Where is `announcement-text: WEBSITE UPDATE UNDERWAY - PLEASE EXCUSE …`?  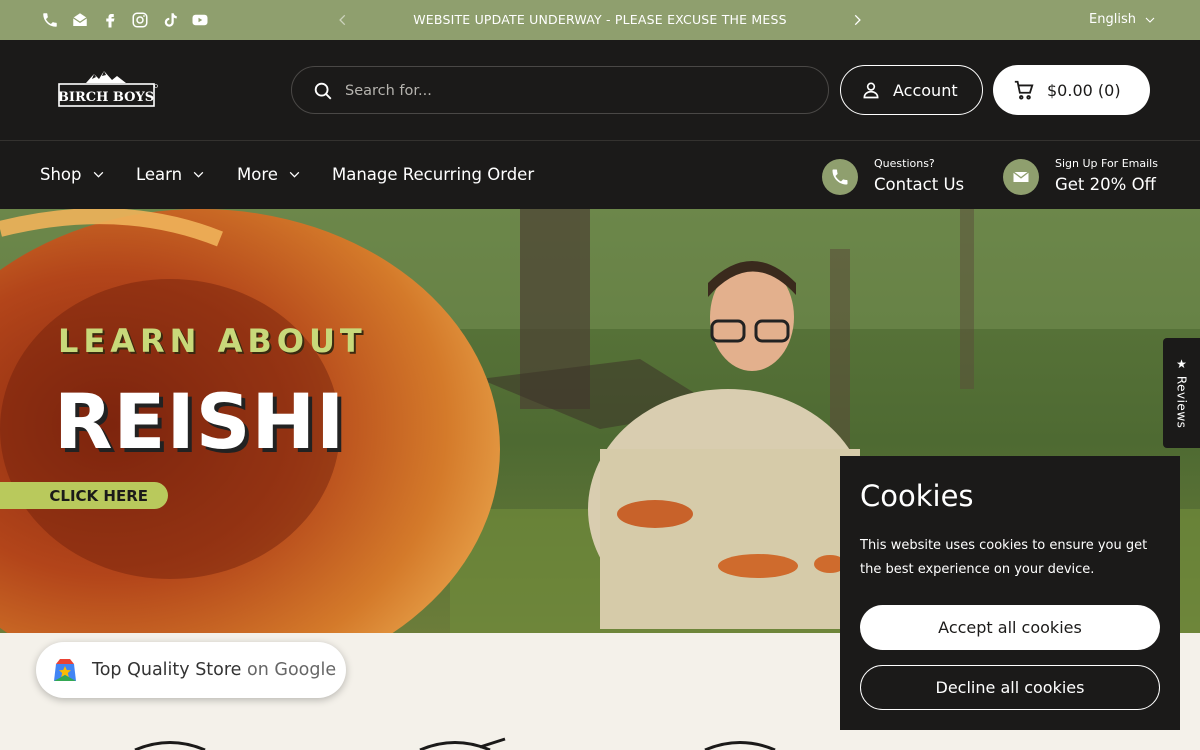
announcement-text: WEBSITE UPDATE UNDERWAY - PLEASE EXCUSE … is located at coordinates (600, 19).